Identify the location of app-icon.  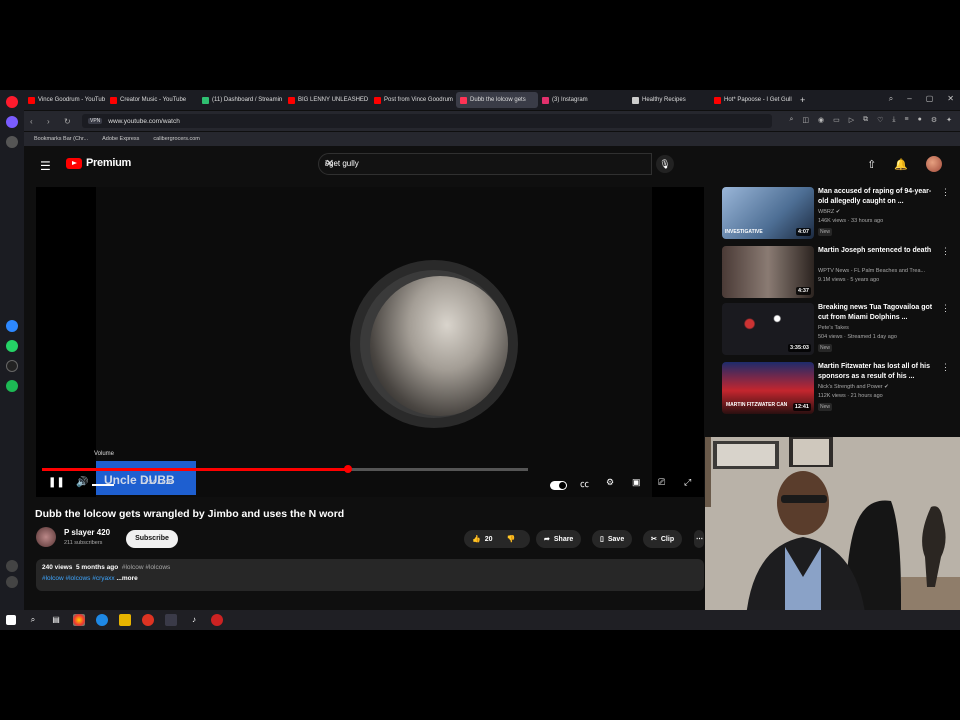
(217, 620).